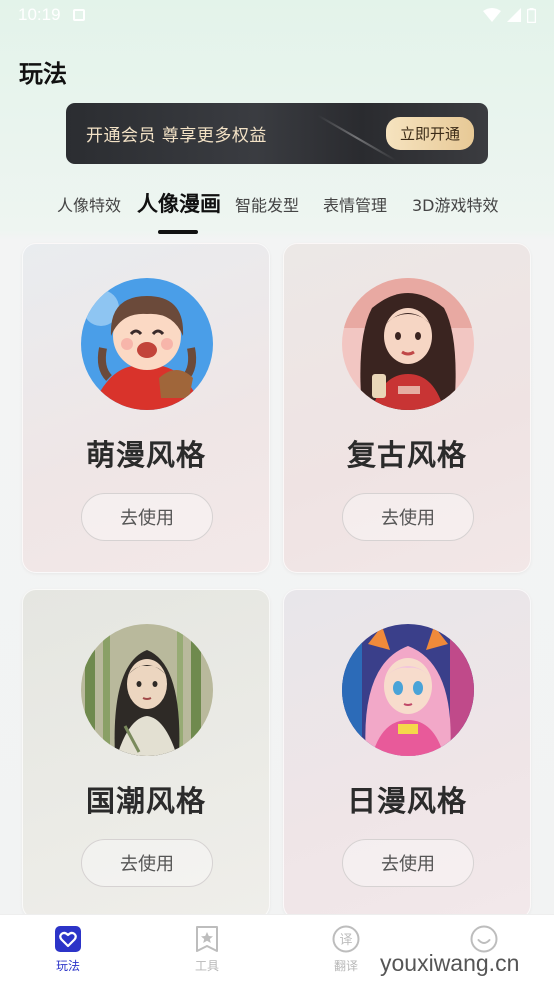 The width and height of the screenshot is (554, 984). Describe the element at coordinates (43, 74) in the screenshot. I see `page-title: 玩法` at that location.